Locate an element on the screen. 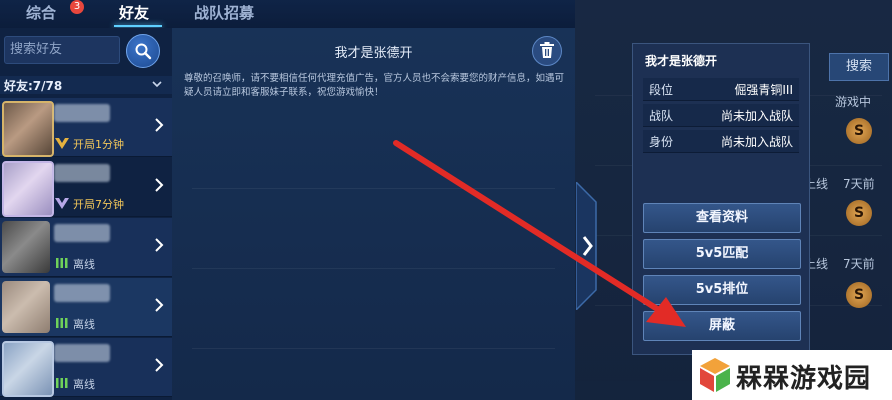 The height and width of the screenshot is (400, 892). background-search-button: 搜索 is located at coordinates (859, 67).